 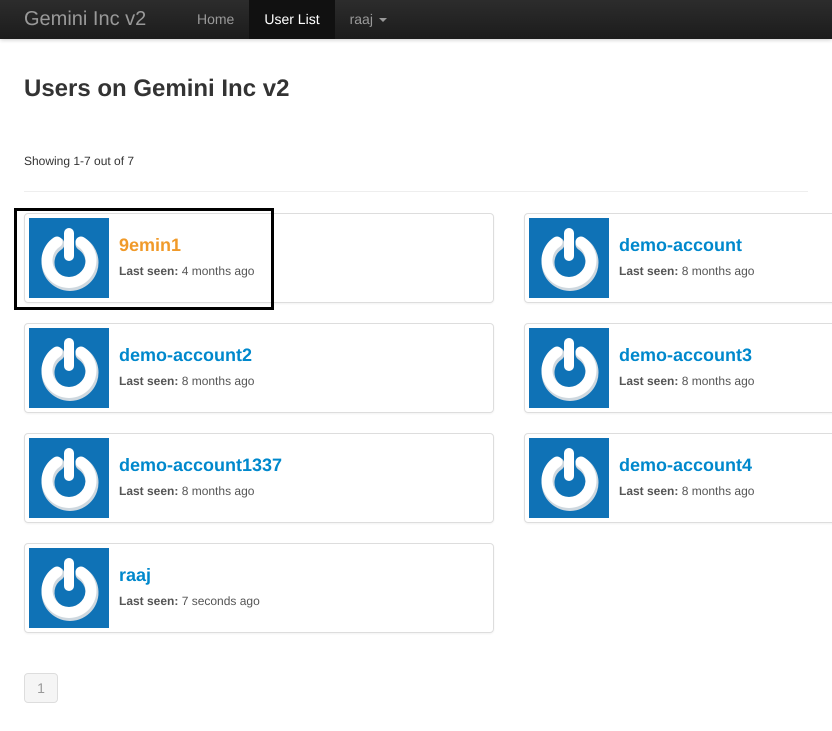 What do you see at coordinates (685, 465) in the screenshot?
I see `user-link: demo-account4` at bounding box center [685, 465].